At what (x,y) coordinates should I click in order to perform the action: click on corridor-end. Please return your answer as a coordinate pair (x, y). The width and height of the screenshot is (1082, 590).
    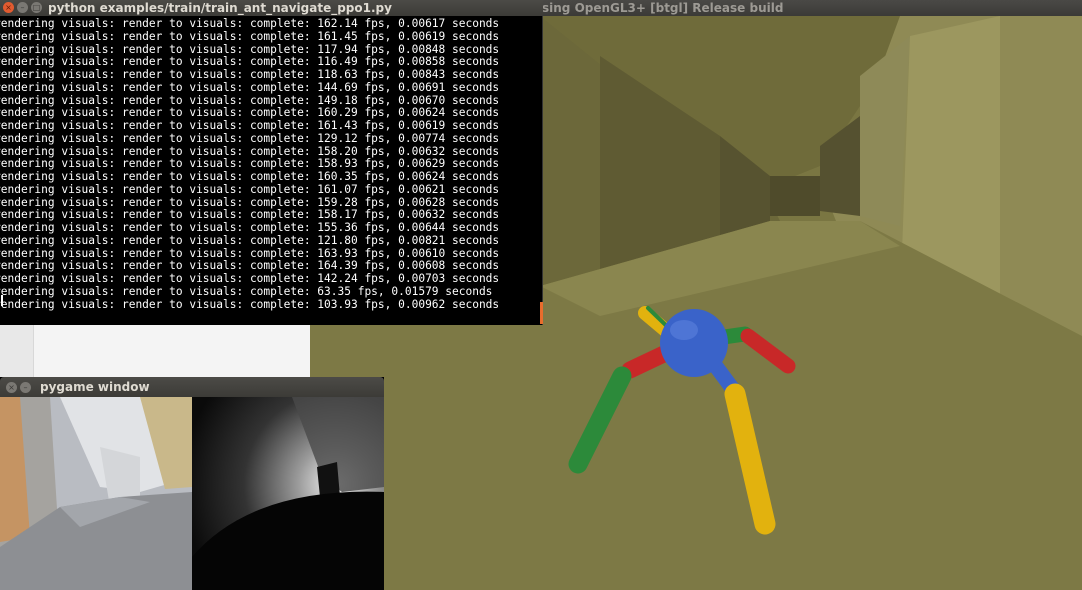
    Looking at the image, I should click on (795, 196).